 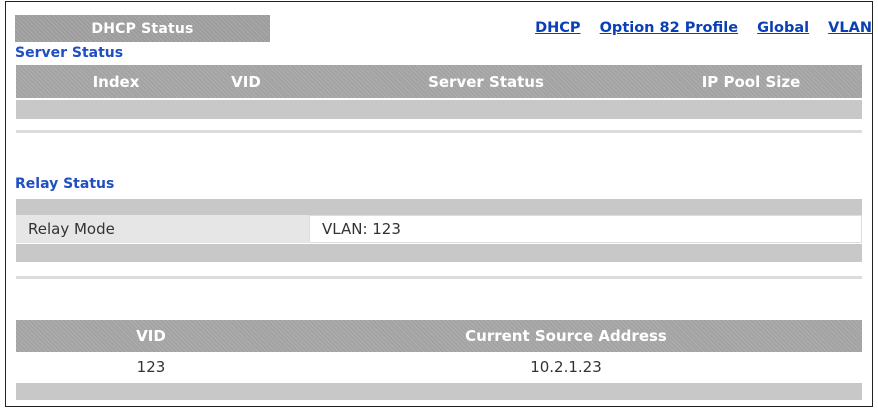 What do you see at coordinates (69, 53) in the screenshot?
I see `server-status-title: Server Status` at bounding box center [69, 53].